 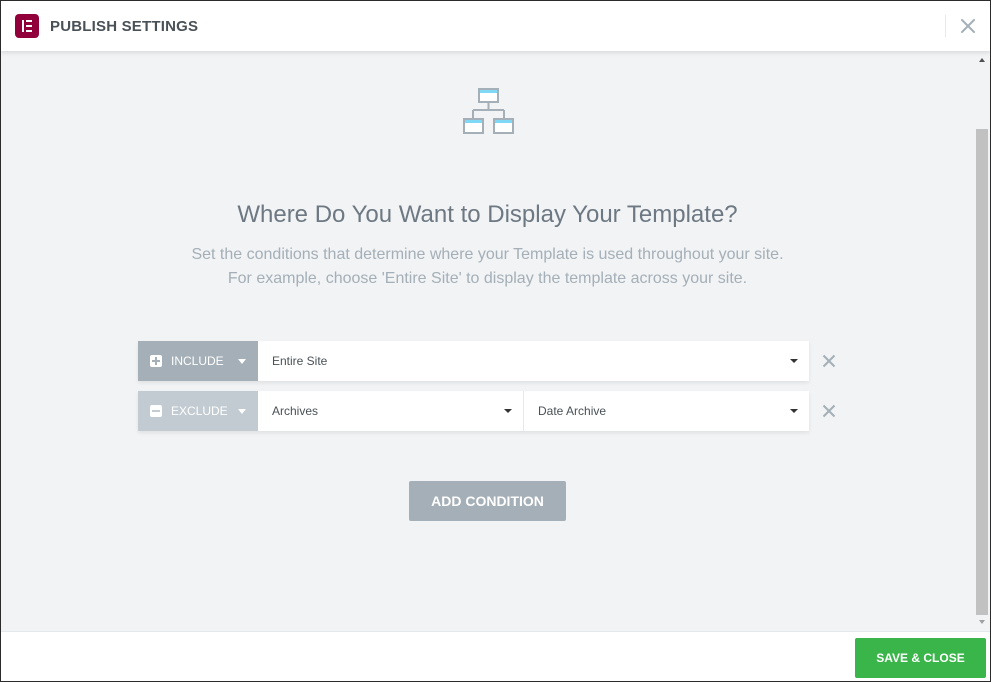 I want to click on dialog-title: PUBLISH SETTINGS, so click(x=124, y=26).